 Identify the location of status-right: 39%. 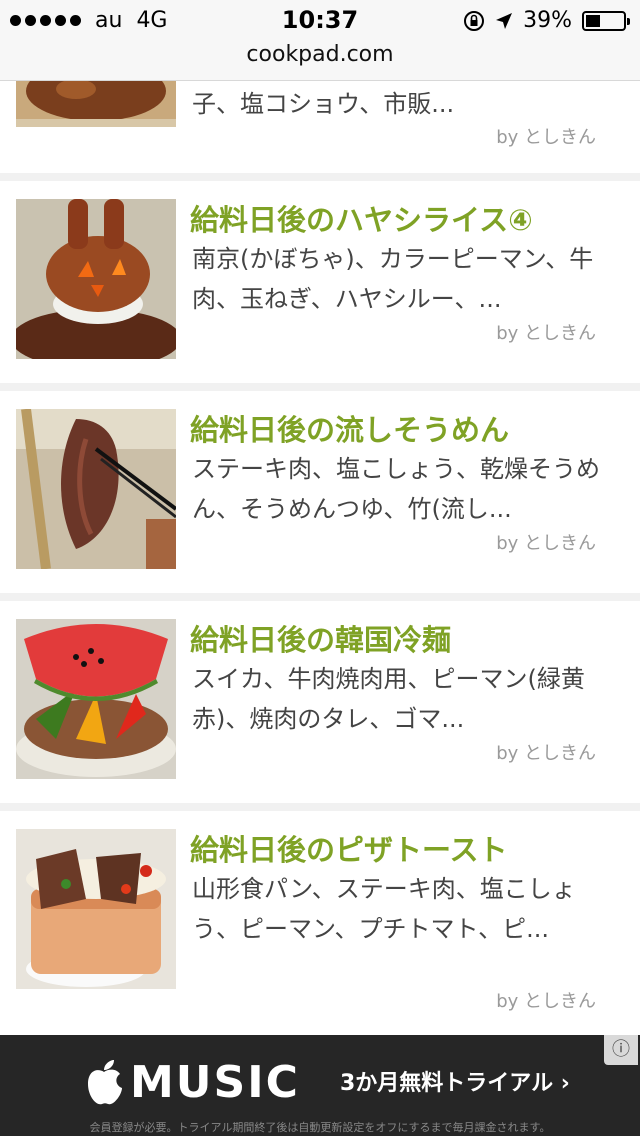
(546, 20).